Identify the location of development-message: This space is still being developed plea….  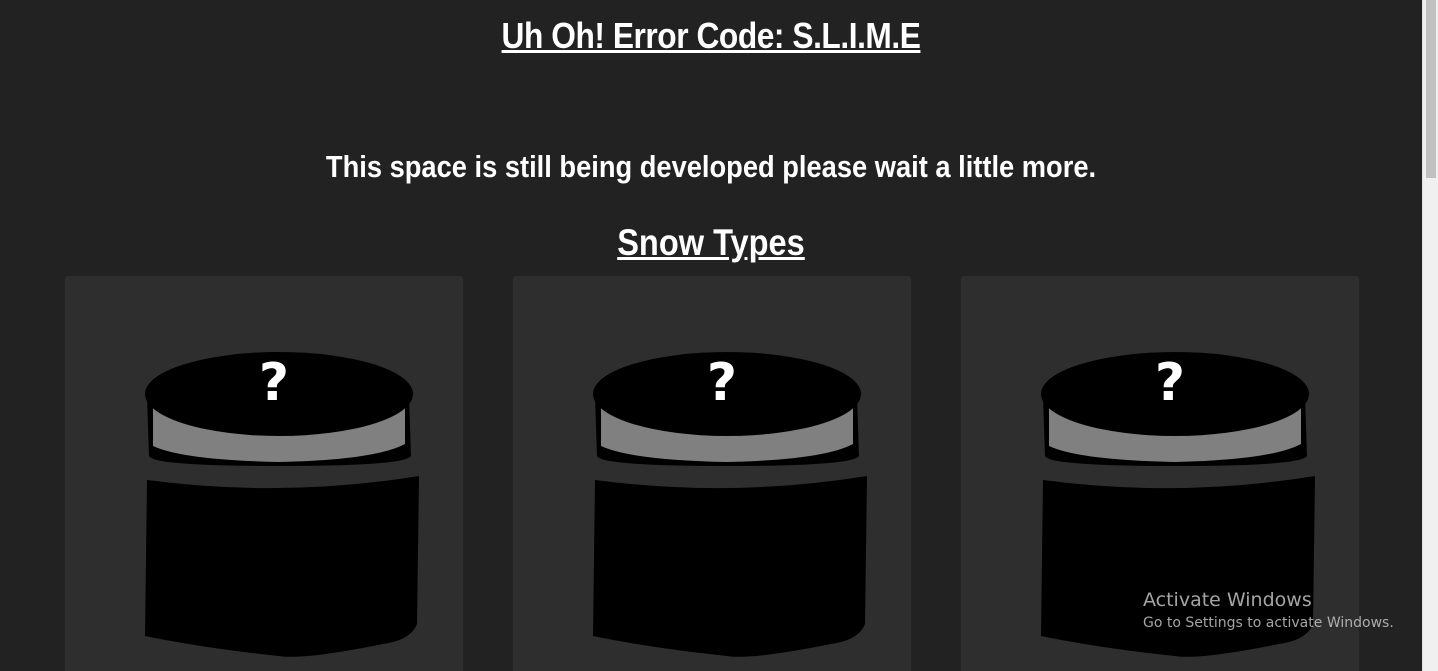
(711, 166).